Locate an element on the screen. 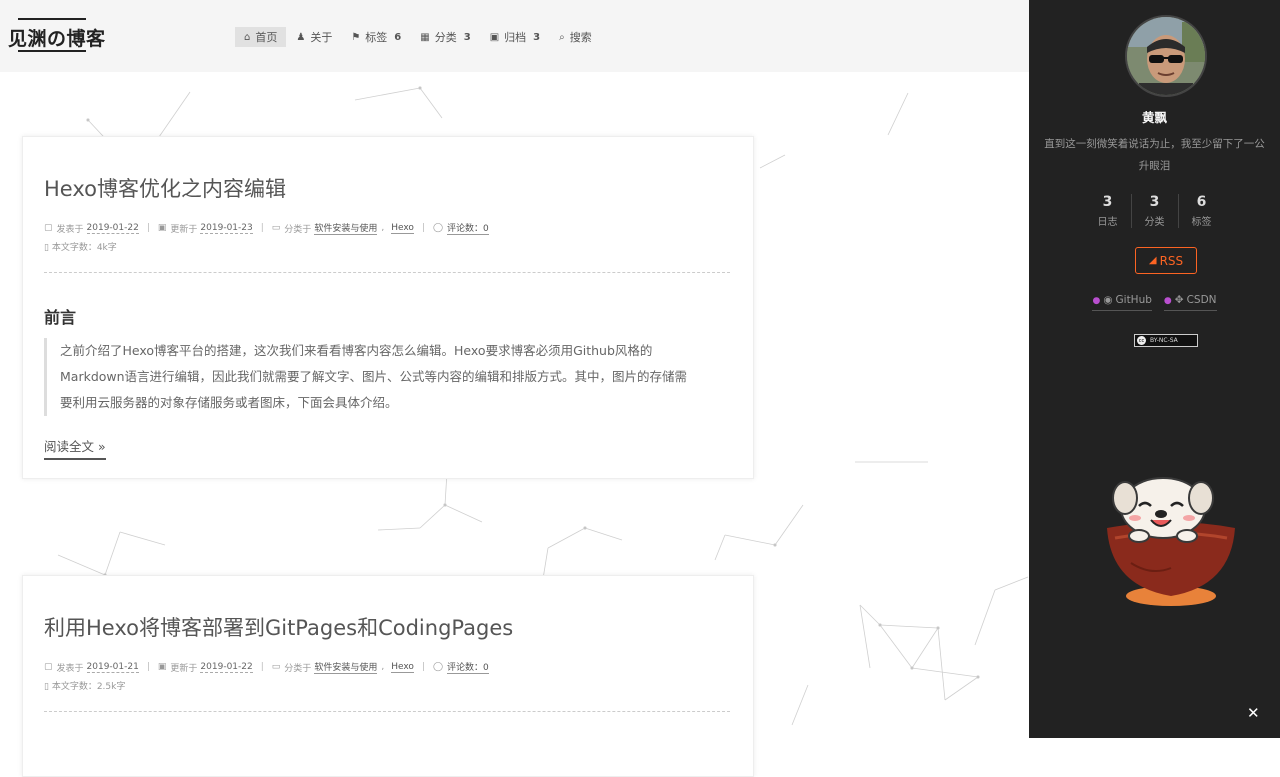  close-icon: ✕ is located at coordinates (1253, 713).